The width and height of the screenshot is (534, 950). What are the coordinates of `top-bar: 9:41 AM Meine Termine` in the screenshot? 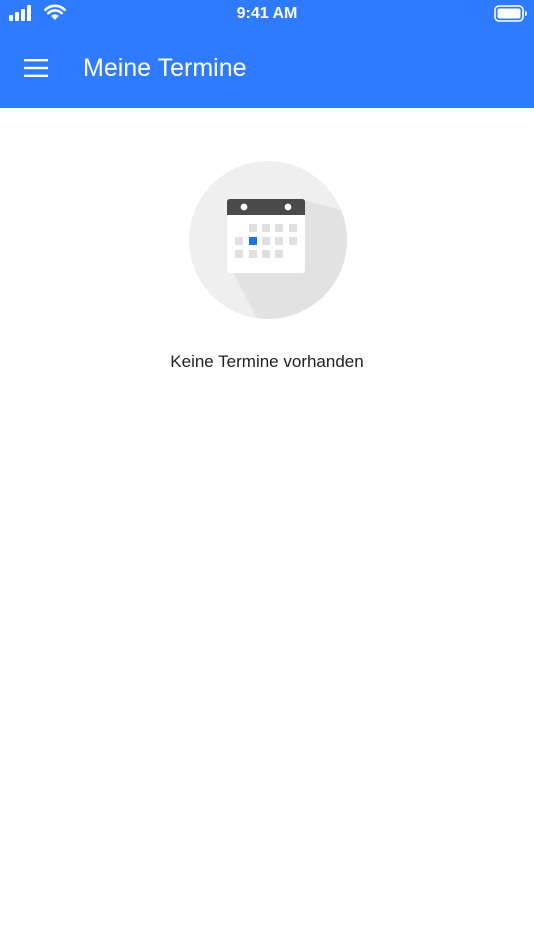 It's located at (267, 54).